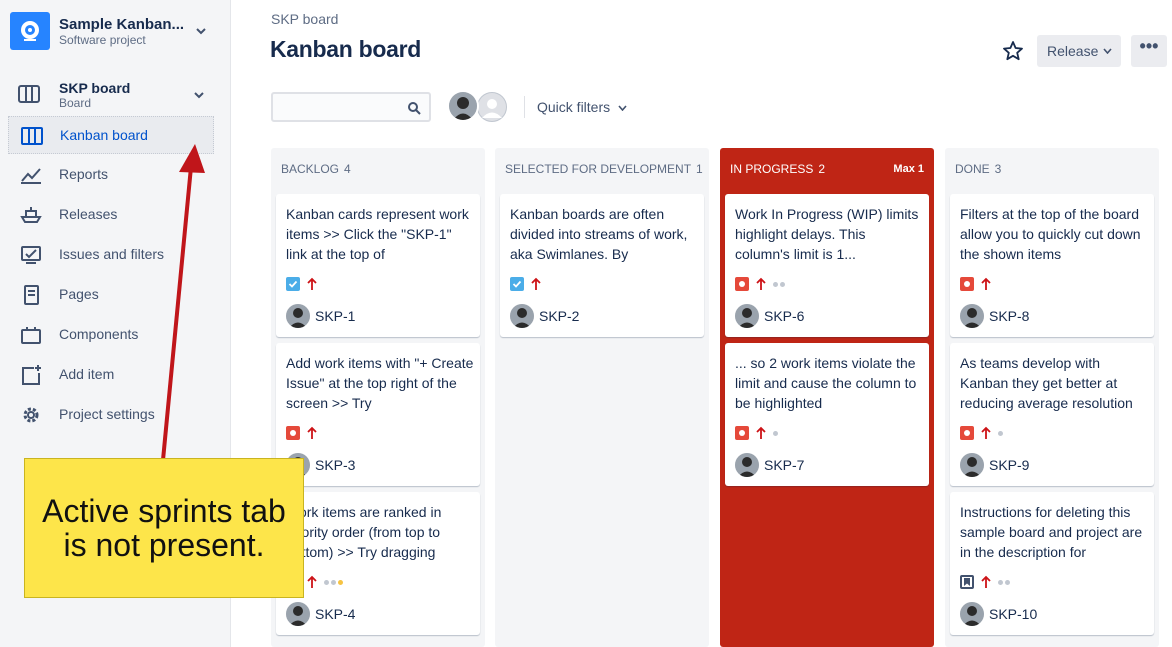 This screenshot has width=1172, height=647. Describe the element at coordinates (463, 106) in the screenshot. I see `avatar-user` at that location.